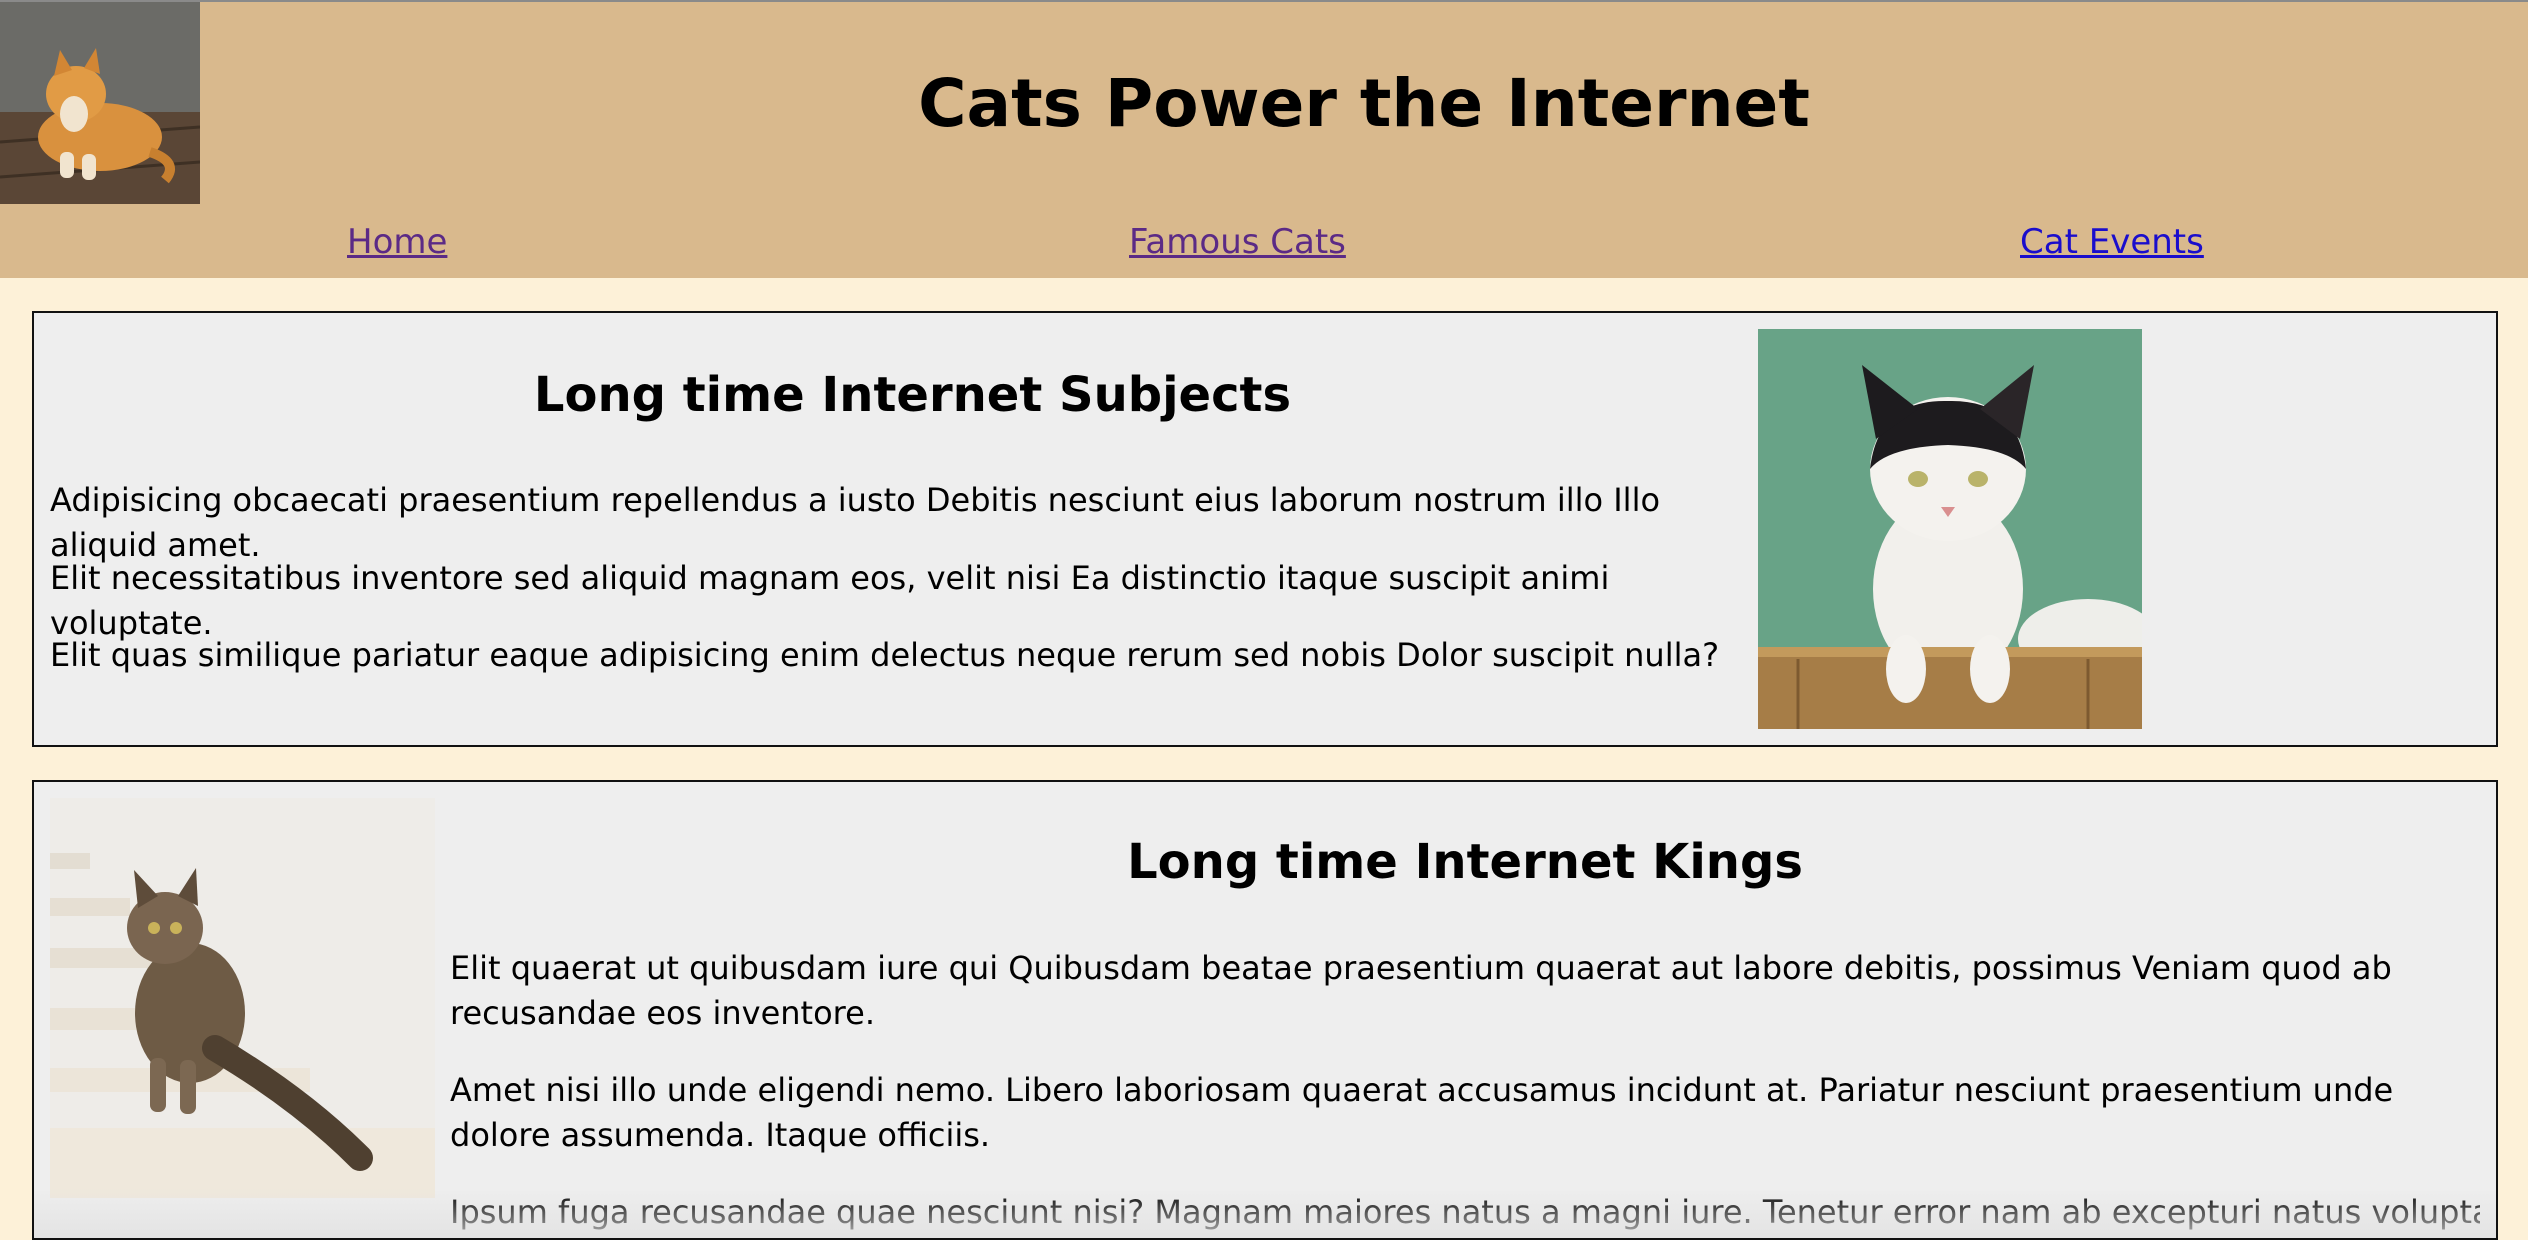 This screenshot has width=2528, height=1240. I want to click on nav-link-famous-cats: Famous Cats, so click(1237, 242).